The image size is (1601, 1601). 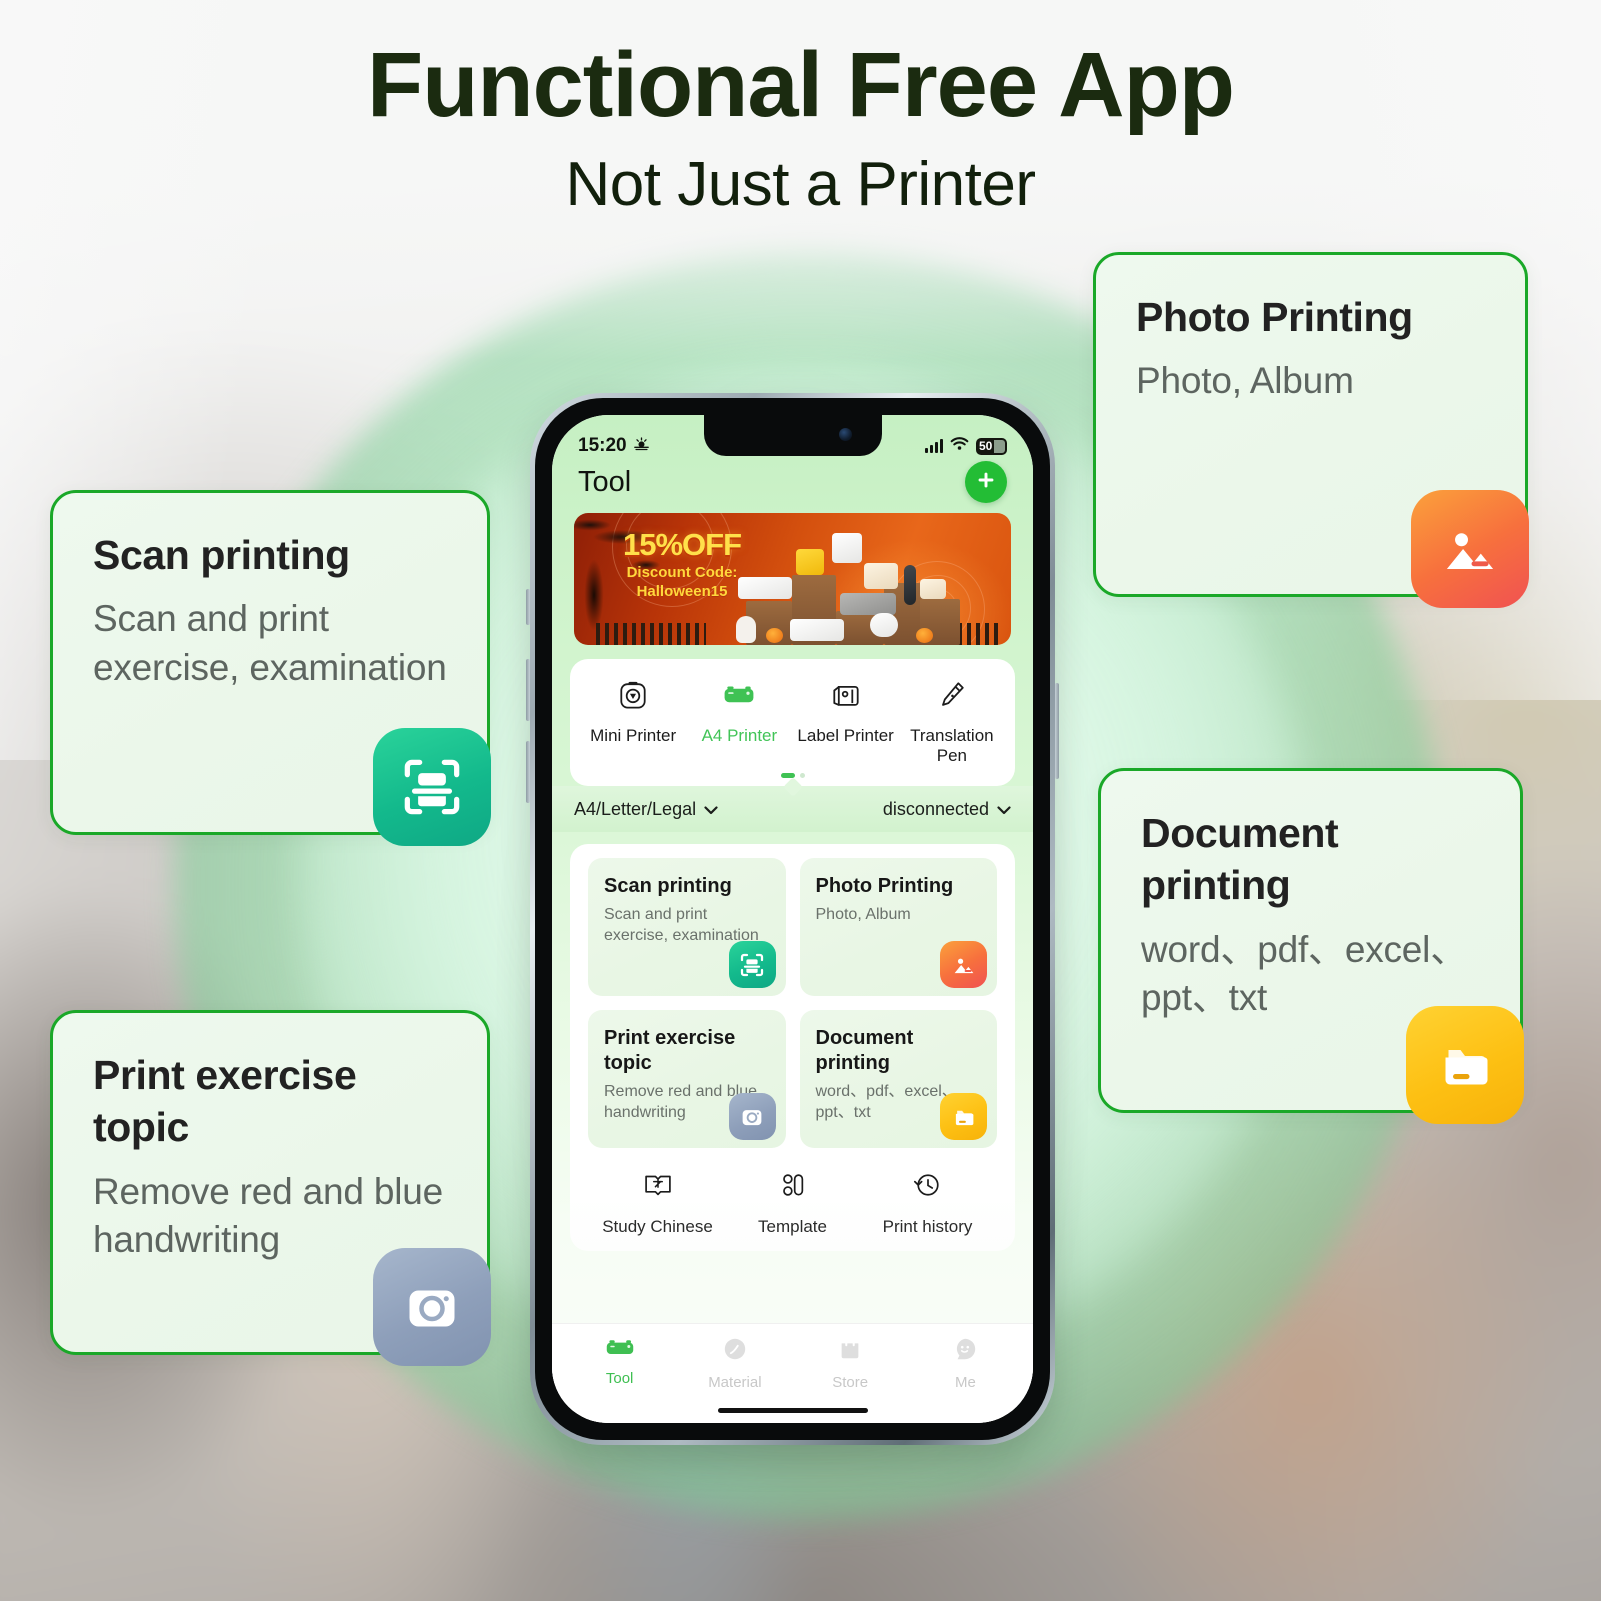 What do you see at coordinates (1274, 317) in the screenshot?
I see `callout-title: Photo Printing` at bounding box center [1274, 317].